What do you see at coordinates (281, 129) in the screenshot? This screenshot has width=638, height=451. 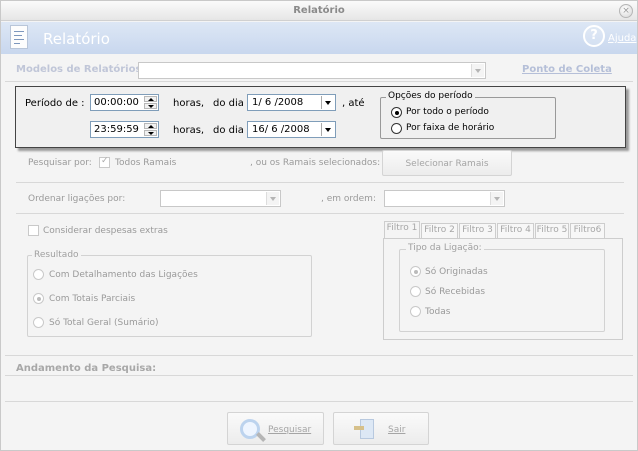 I see `end-date-value: 16/ 6 /2008` at bounding box center [281, 129].